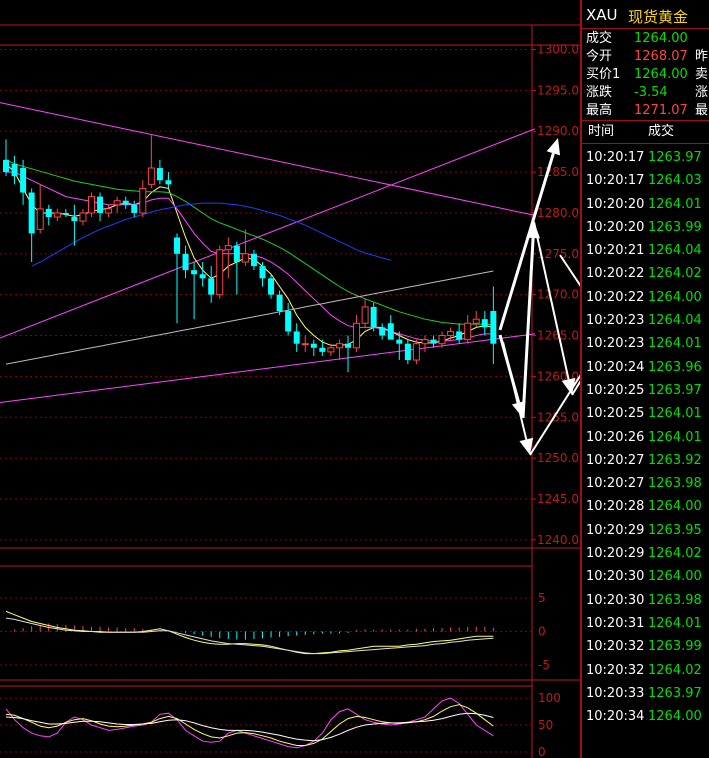  What do you see at coordinates (675, 507) in the screenshot?
I see `tick-price: 1264.00` at bounding box center [675, 507].